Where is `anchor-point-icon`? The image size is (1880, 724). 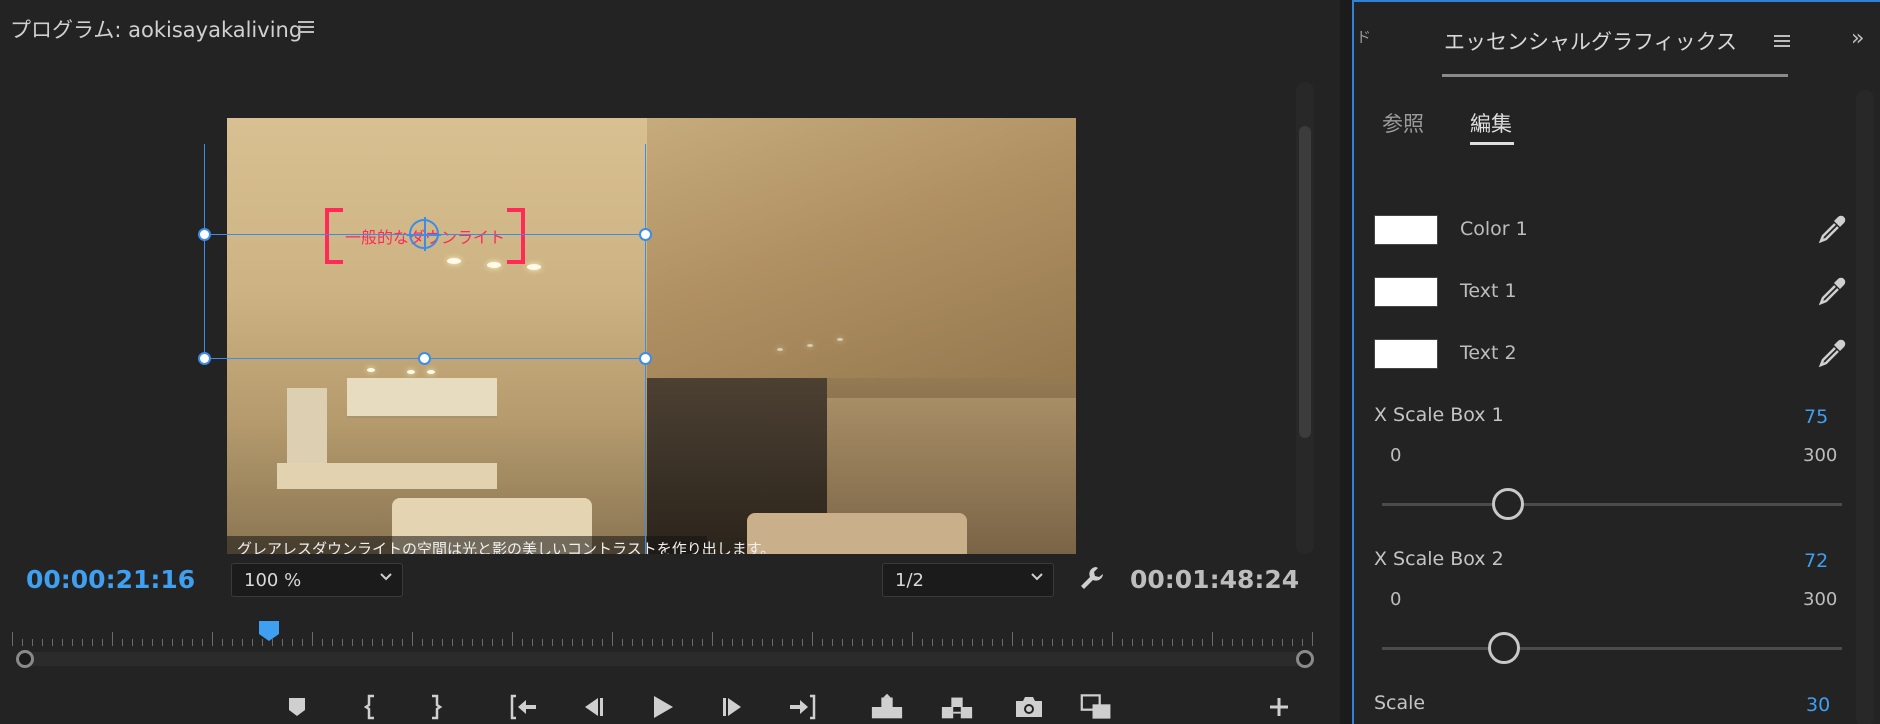 anchor-point-icon is located at coordinates (424, 234).